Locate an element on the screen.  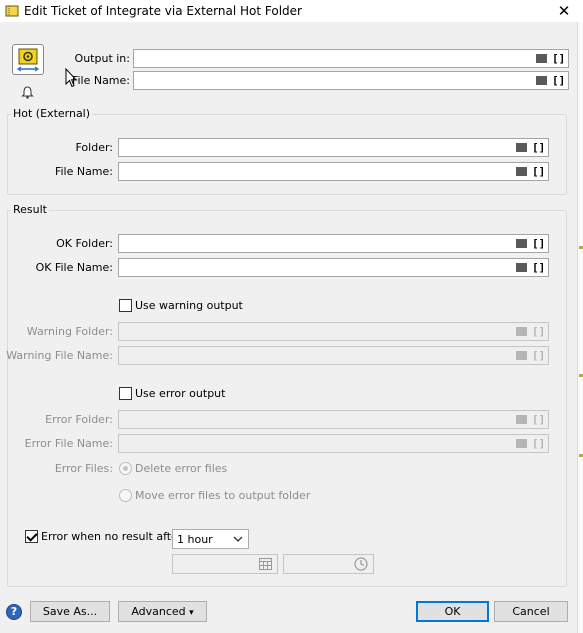
hot-file-name-input is located at coordinates (316, 171).